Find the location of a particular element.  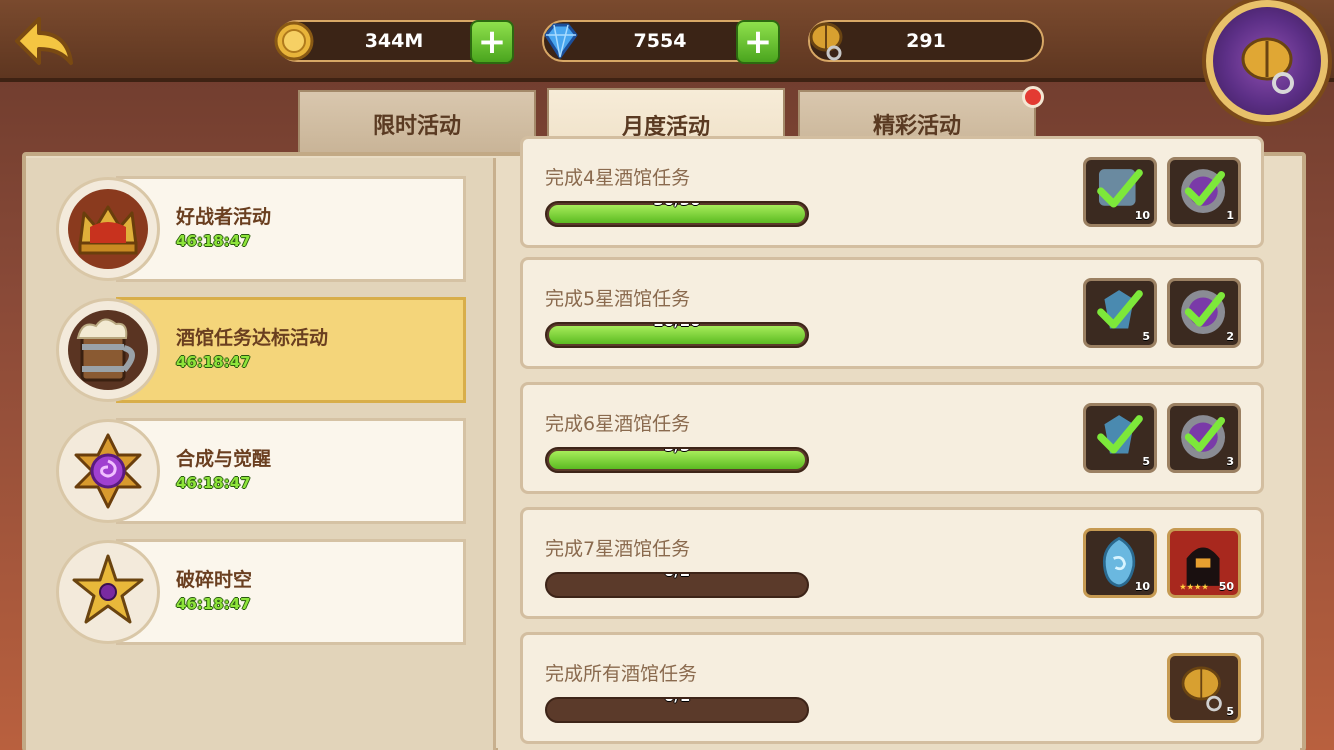

activity-item-warrior: 好战者活动 46:18:47 is located at coordinates (261, 229).